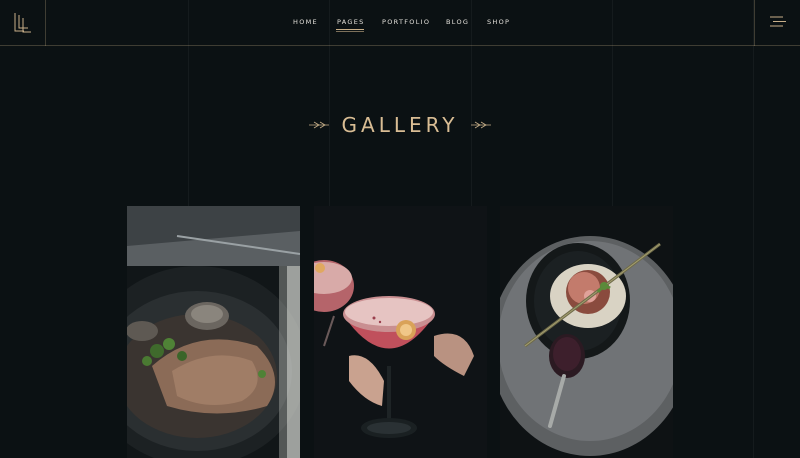 The height and width of the screenshot is (458, 800). I want to click on grid-line, so click(753, 229).